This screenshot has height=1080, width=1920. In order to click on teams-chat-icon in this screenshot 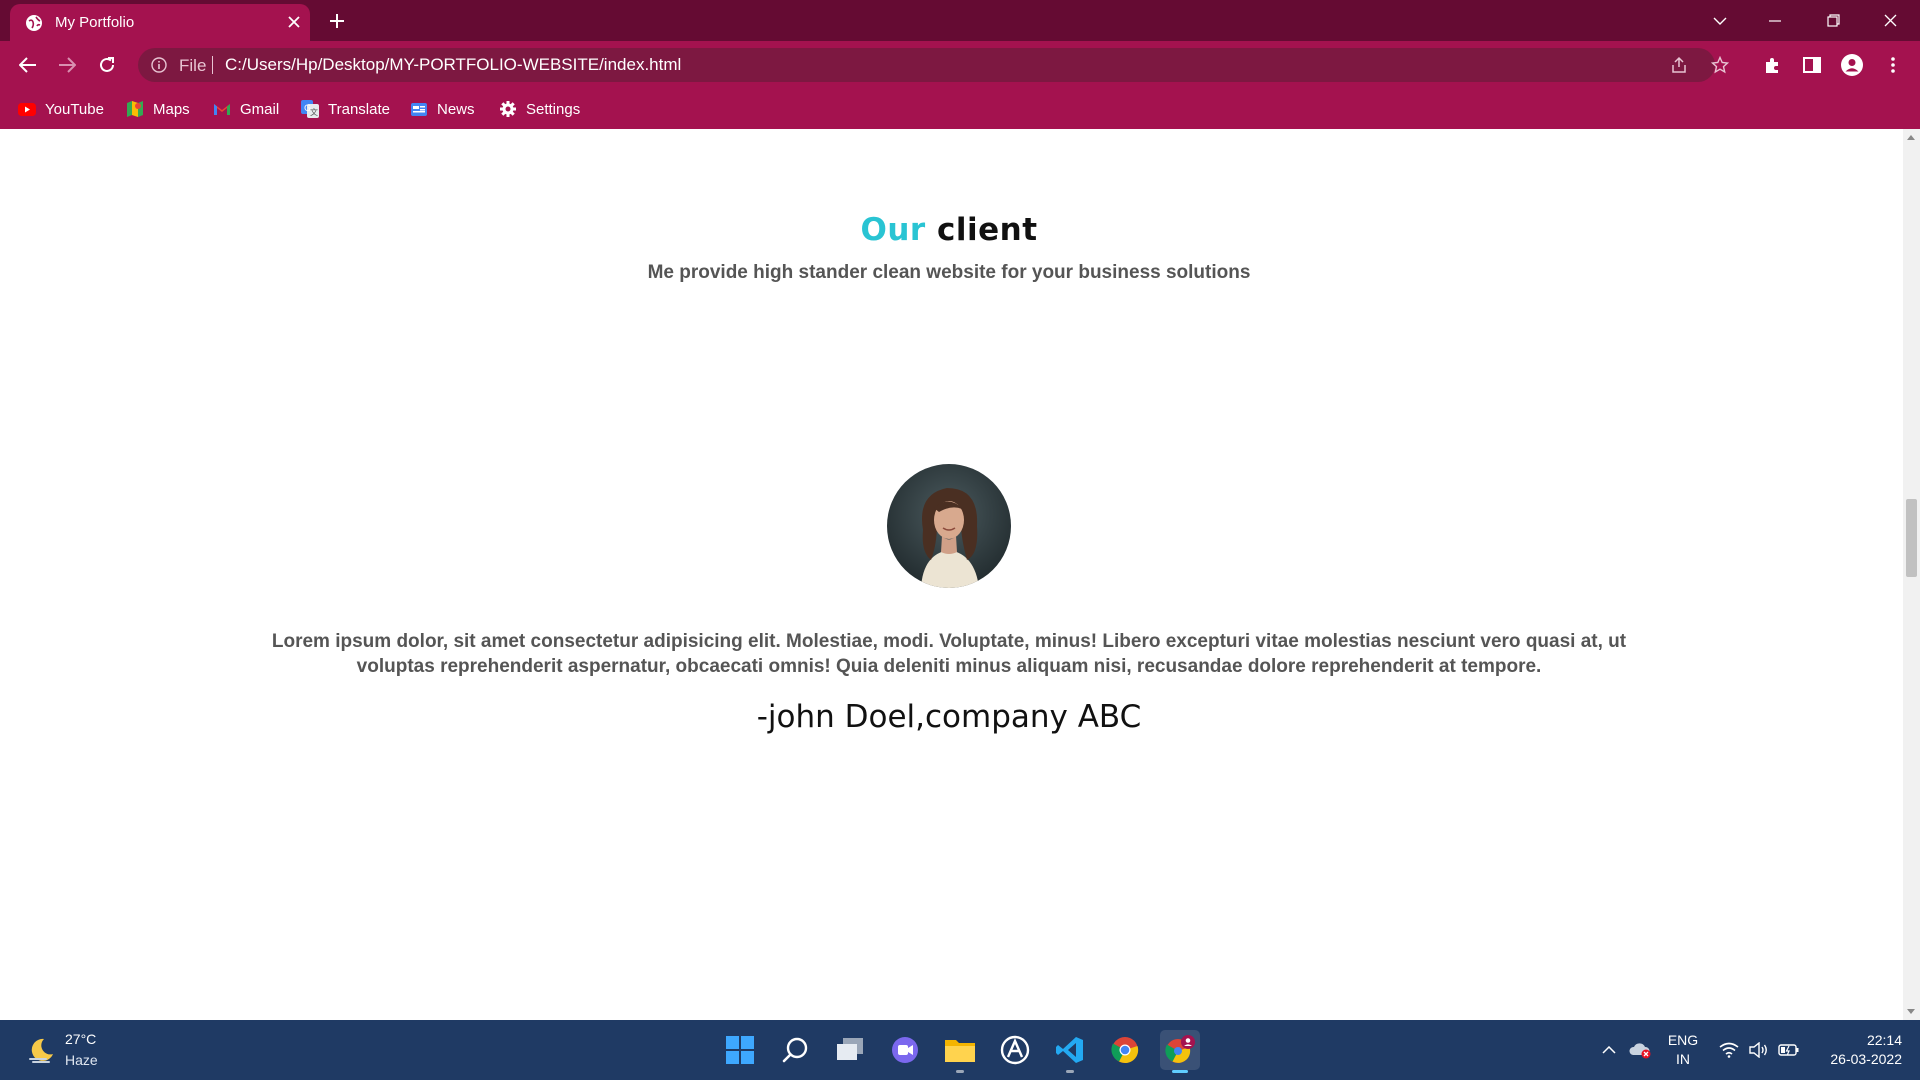, I will do `click(905, 1050)`.